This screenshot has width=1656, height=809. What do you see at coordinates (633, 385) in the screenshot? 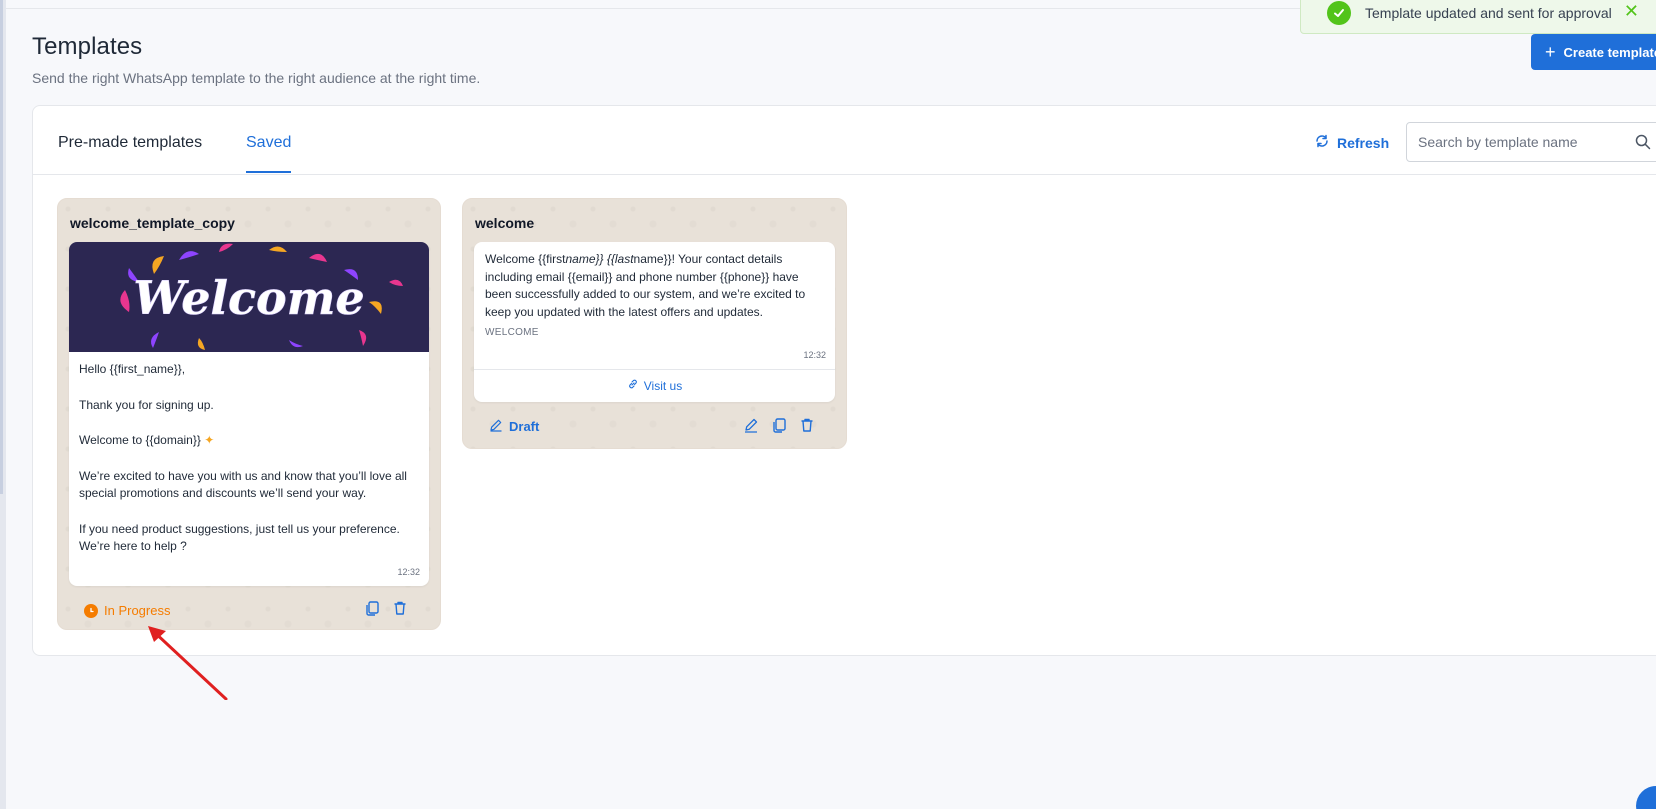
I see `link-icon` at bounding box center [633, 385].